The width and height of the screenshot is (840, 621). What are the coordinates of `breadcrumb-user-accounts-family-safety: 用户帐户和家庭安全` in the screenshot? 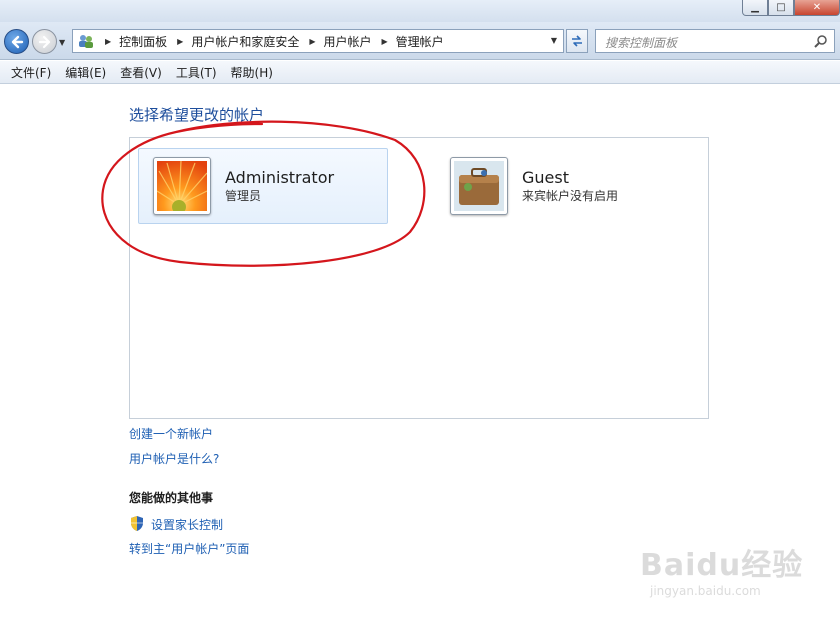 It's located at (245, 41).